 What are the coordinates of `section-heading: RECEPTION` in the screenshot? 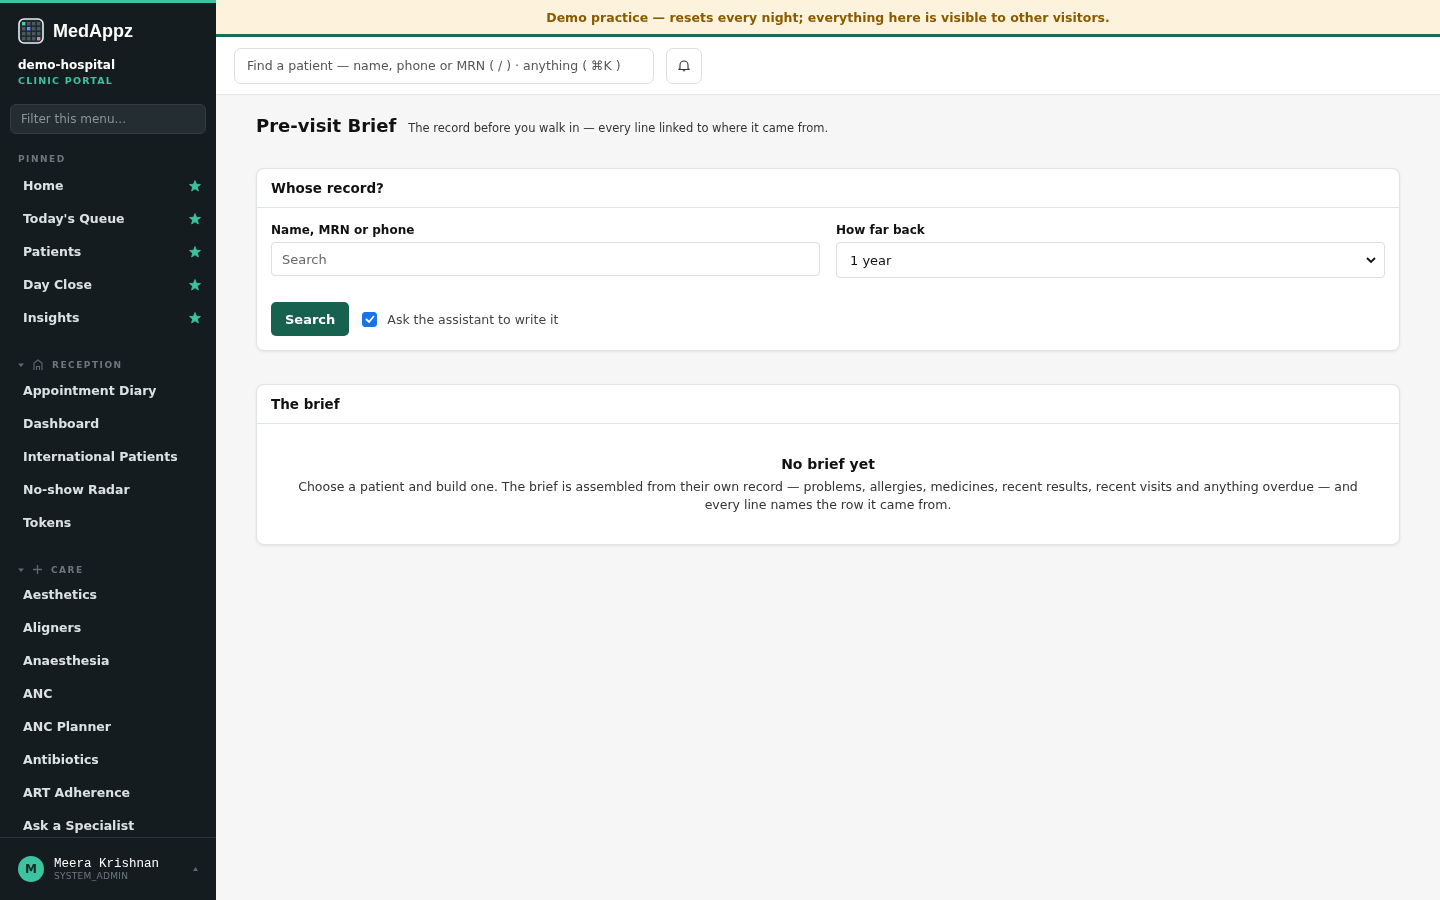 It's located at (87, 365).